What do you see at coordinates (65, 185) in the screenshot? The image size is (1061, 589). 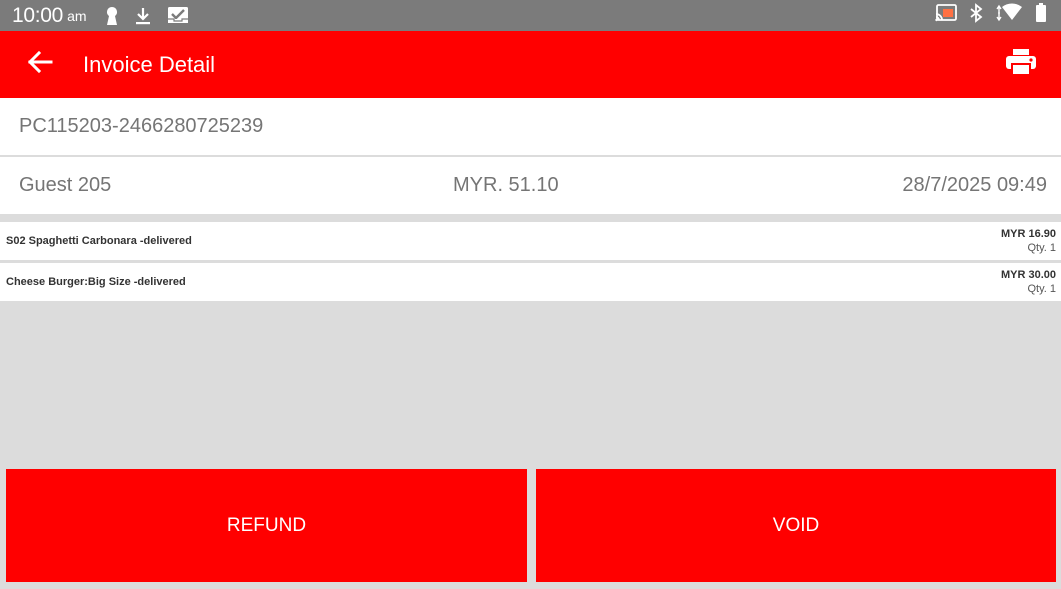 I see `guest-label: Guest 205` at bounding box center [65, 185].